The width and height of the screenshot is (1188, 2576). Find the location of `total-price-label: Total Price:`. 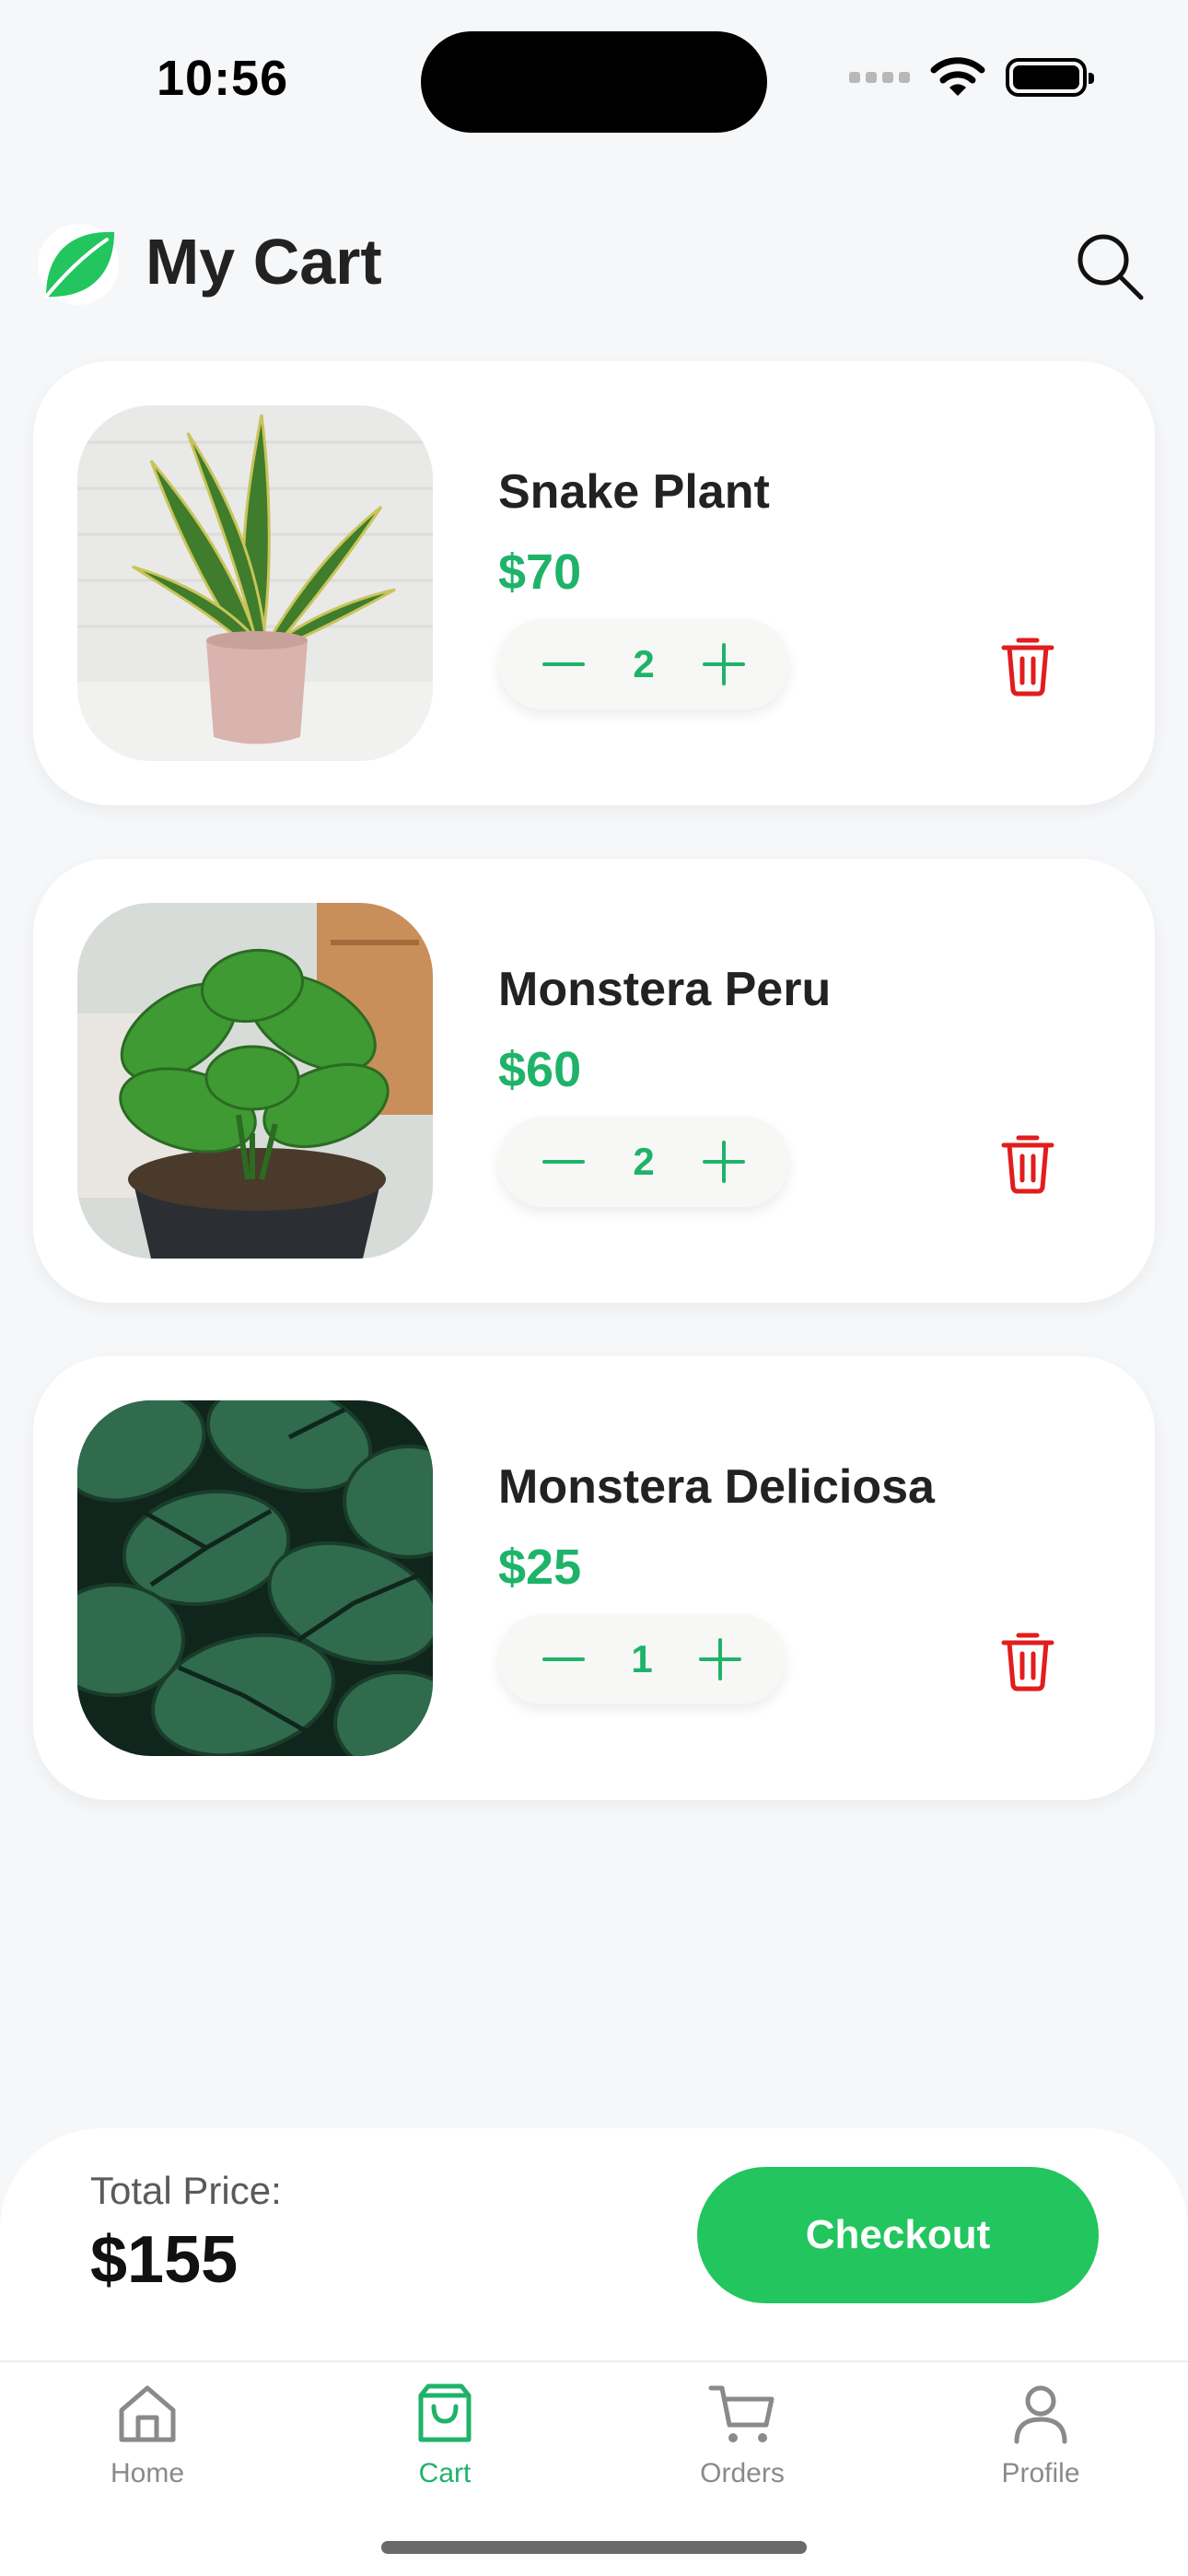

total-price-label: Total Price: is located at coordinates (186, 2190).